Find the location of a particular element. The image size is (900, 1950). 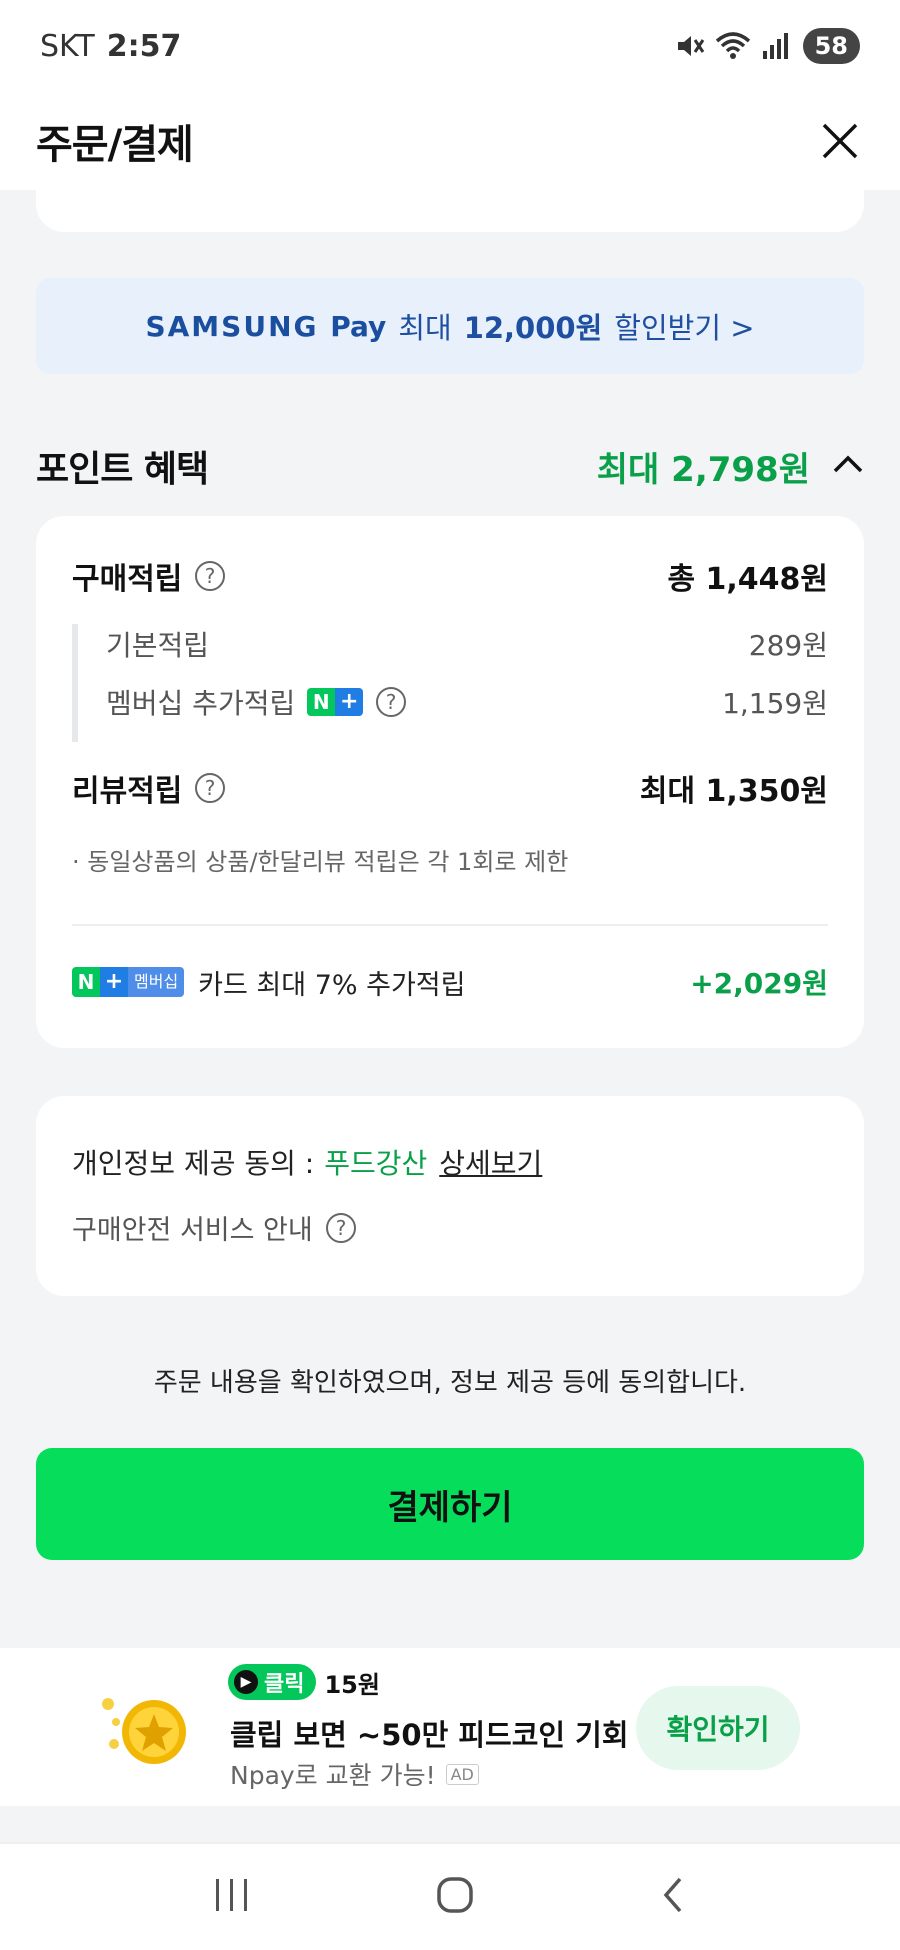

clock: 2:57 is located at coordinates (144, 46).